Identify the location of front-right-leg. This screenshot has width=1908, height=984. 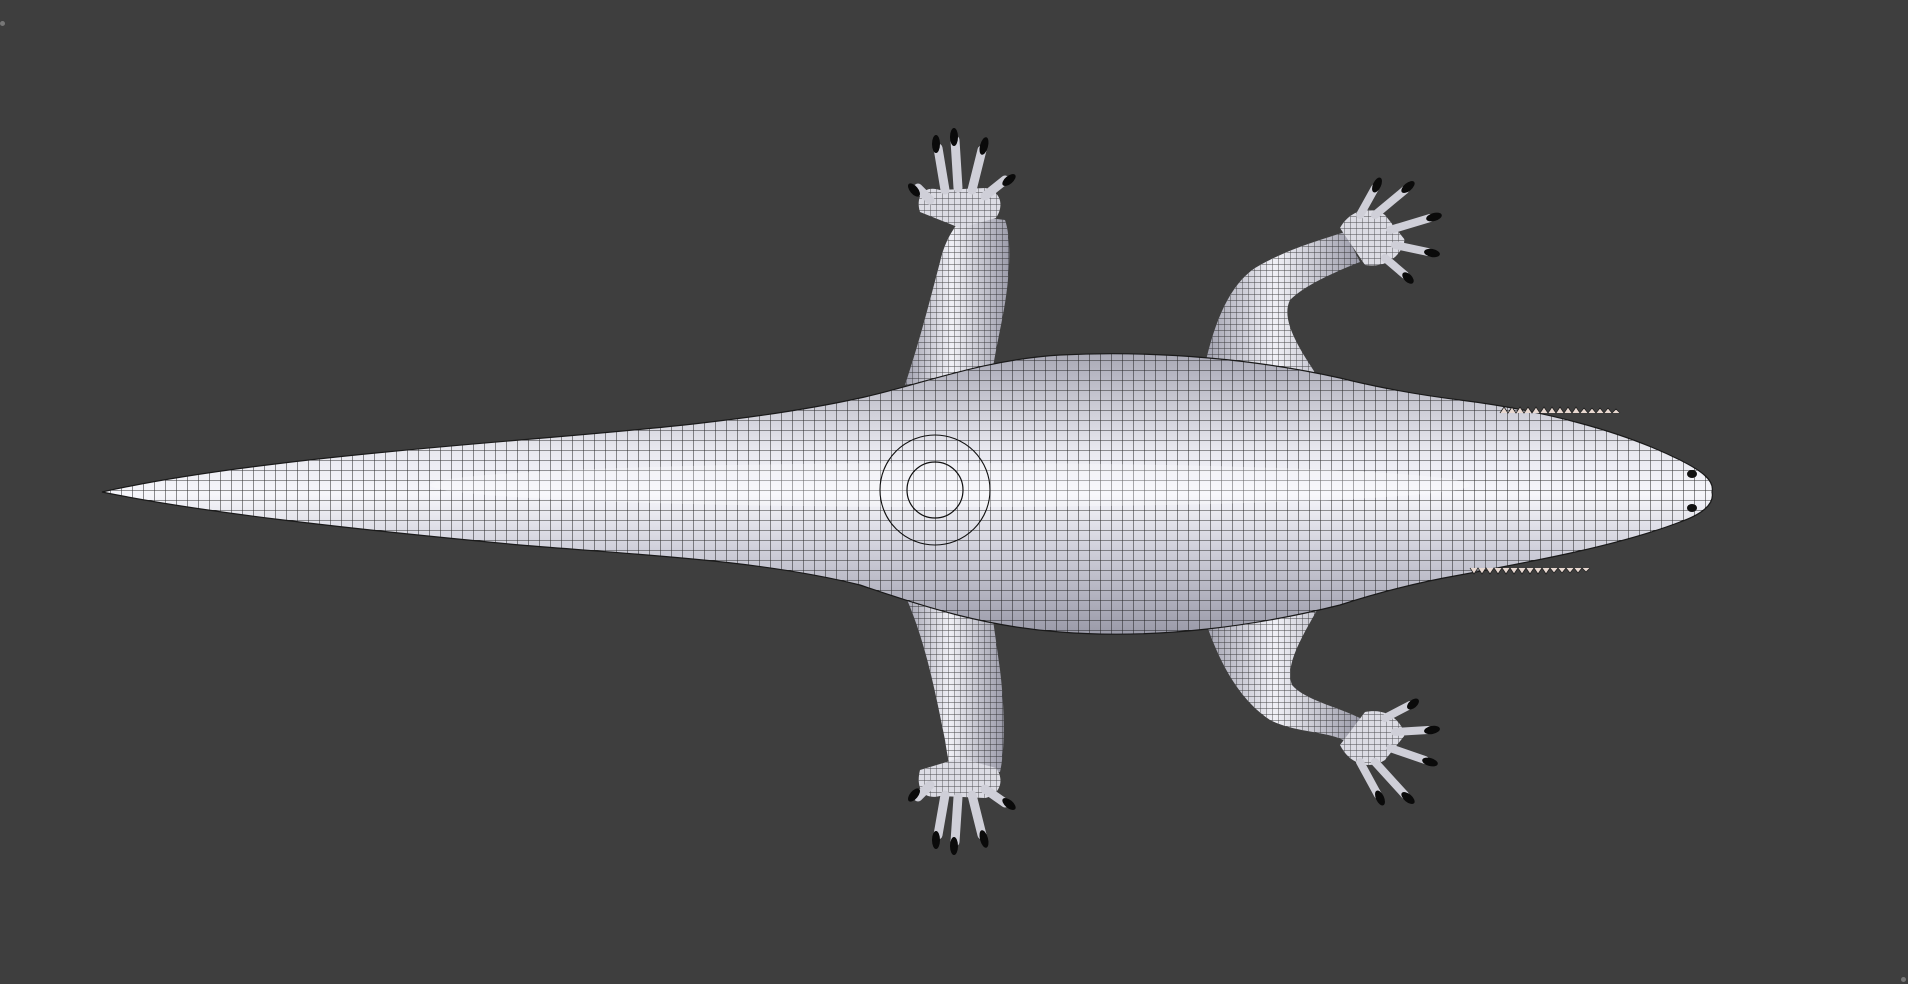
(1305, 294).